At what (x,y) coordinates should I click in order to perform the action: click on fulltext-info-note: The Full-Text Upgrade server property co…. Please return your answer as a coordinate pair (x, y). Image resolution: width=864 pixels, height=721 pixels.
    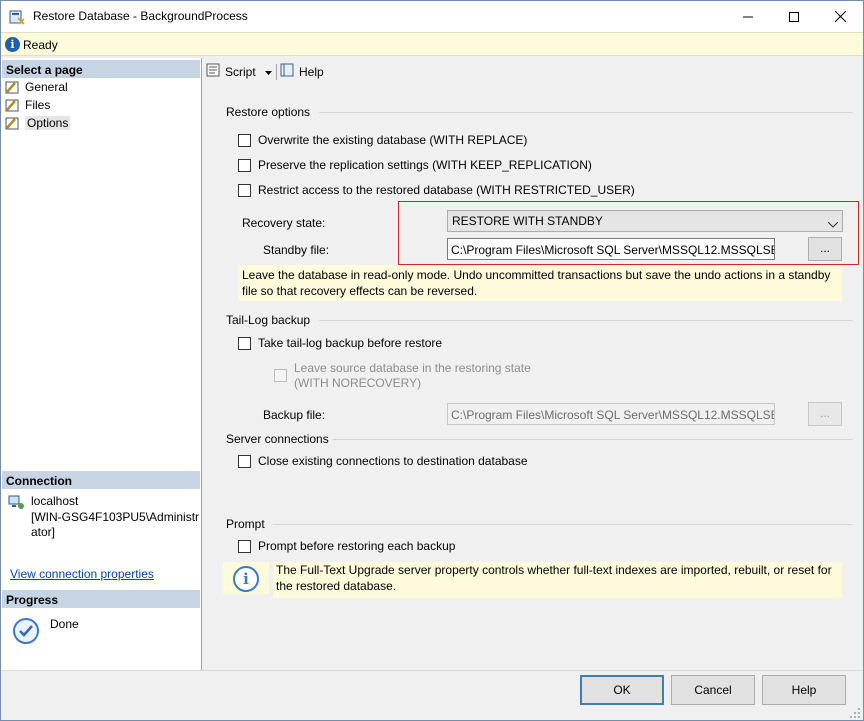
    Looking at the image, I should click on (557, 580).